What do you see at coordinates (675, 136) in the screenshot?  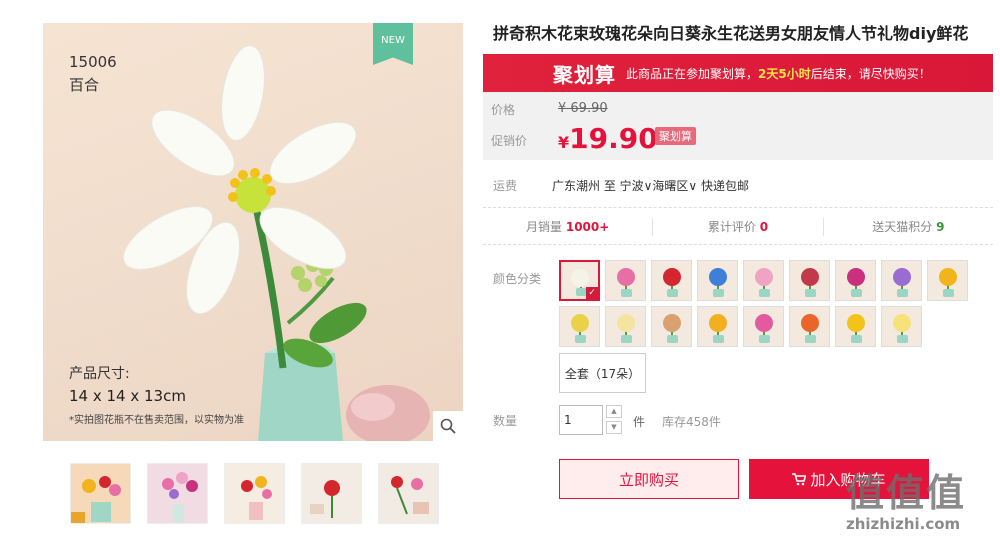 I see `promo-tag: 聚划算` at bounding box center [675, 136].